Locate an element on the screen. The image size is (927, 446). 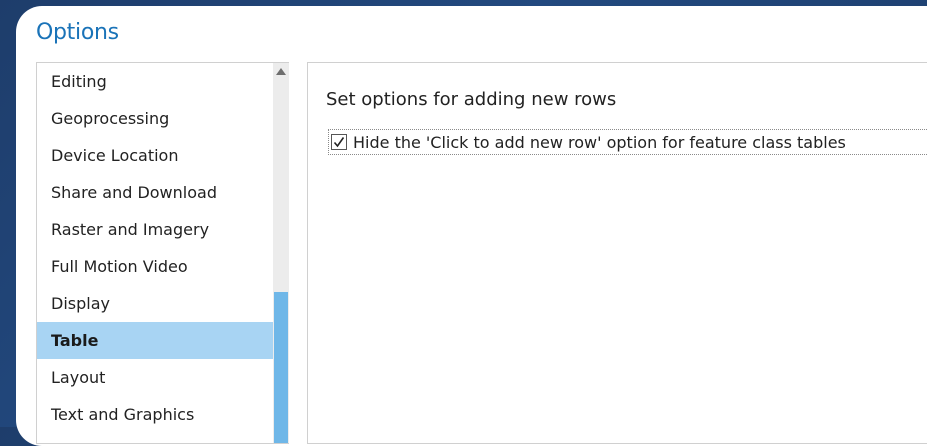
scroll-thumb is located at coordinates (281, 367).